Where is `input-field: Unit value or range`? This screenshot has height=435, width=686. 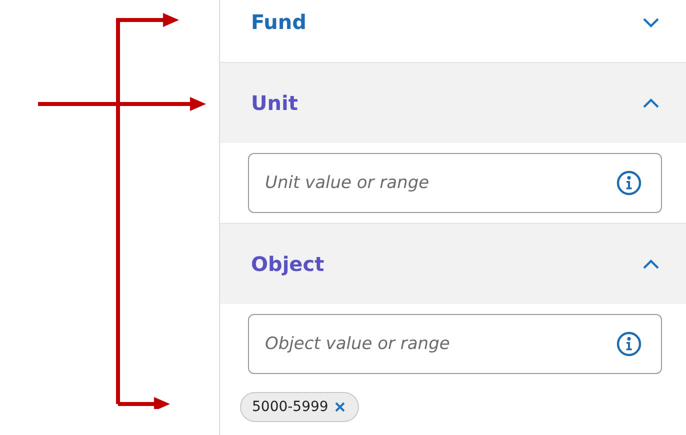
input-field: Unit value or range is located at coordinates (455, 183).